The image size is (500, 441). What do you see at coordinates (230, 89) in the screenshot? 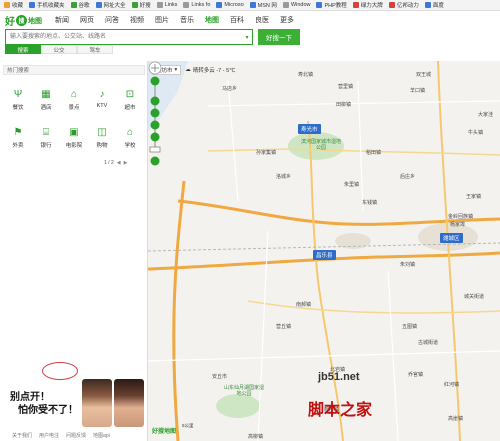
I see `place-label: 马店乡` at bounding box center [230, 89].